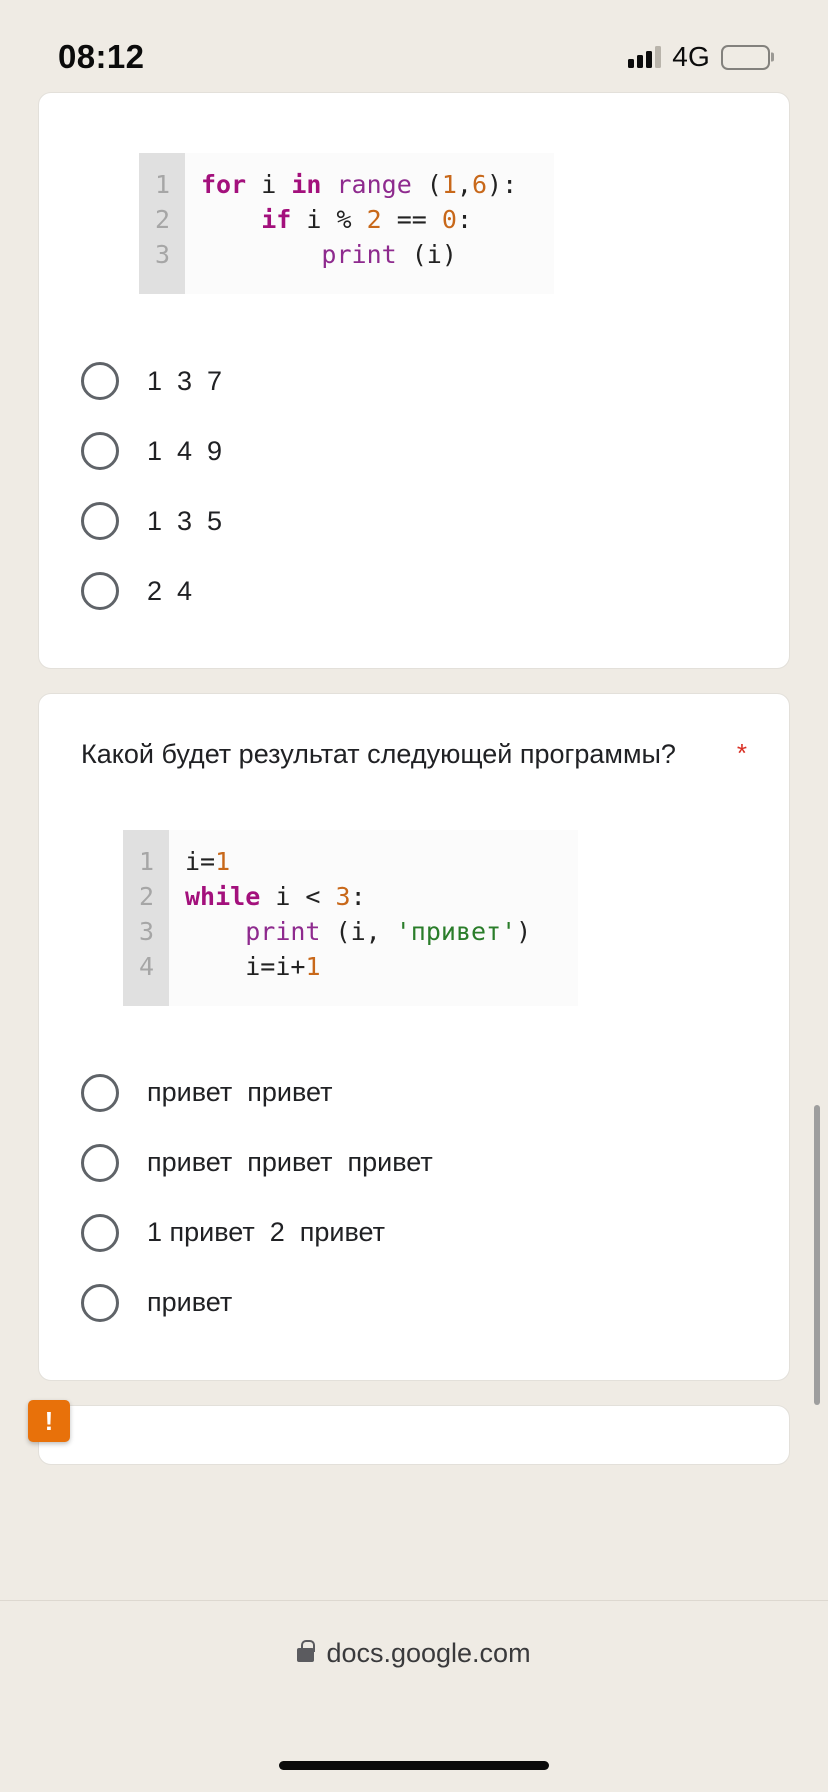 This screenshot has width=828, height=1792. What do you see at coordinates (306, 1651) in the screenshot?
I see `lock-icon` at bounding box center [306, 1651].